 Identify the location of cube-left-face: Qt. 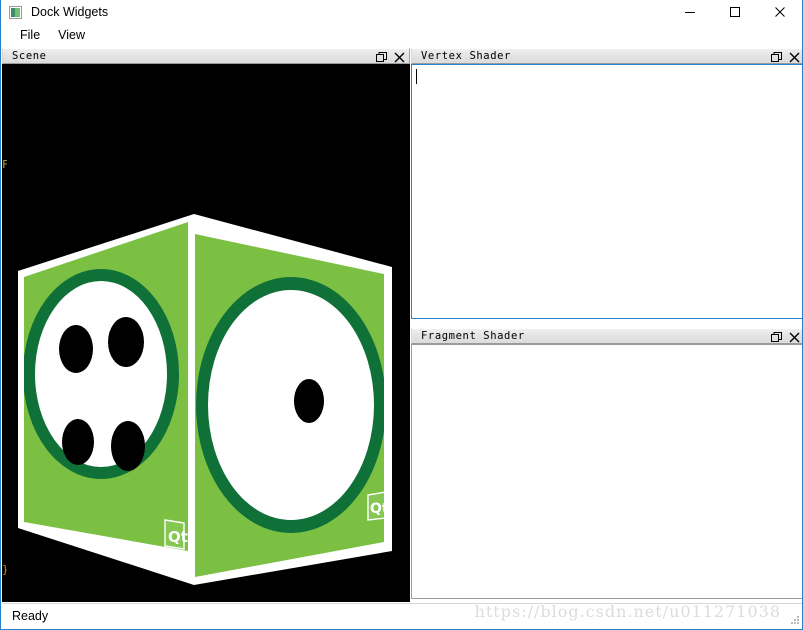
(106, 386).